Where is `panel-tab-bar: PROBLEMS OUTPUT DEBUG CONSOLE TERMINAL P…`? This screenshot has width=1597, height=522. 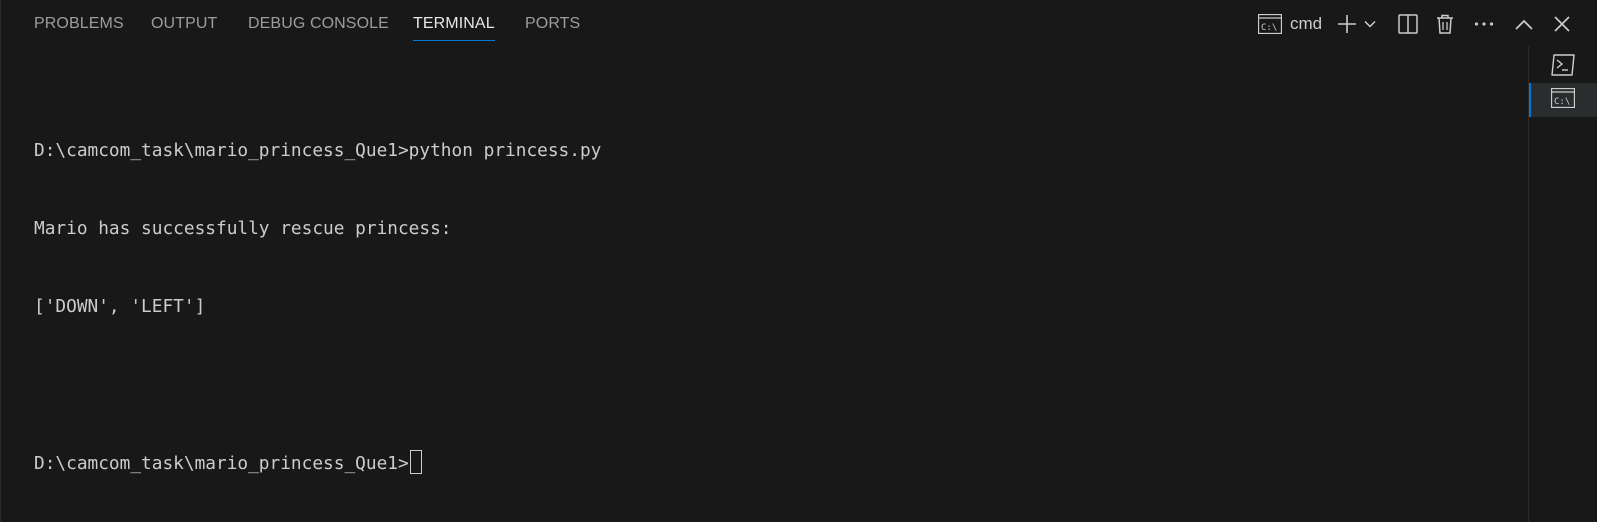
panel-tab-bar: PROBLEMS OUTPUT DEBUG CONSOLE TERMINAL P… is located at coordinates (798, 23).